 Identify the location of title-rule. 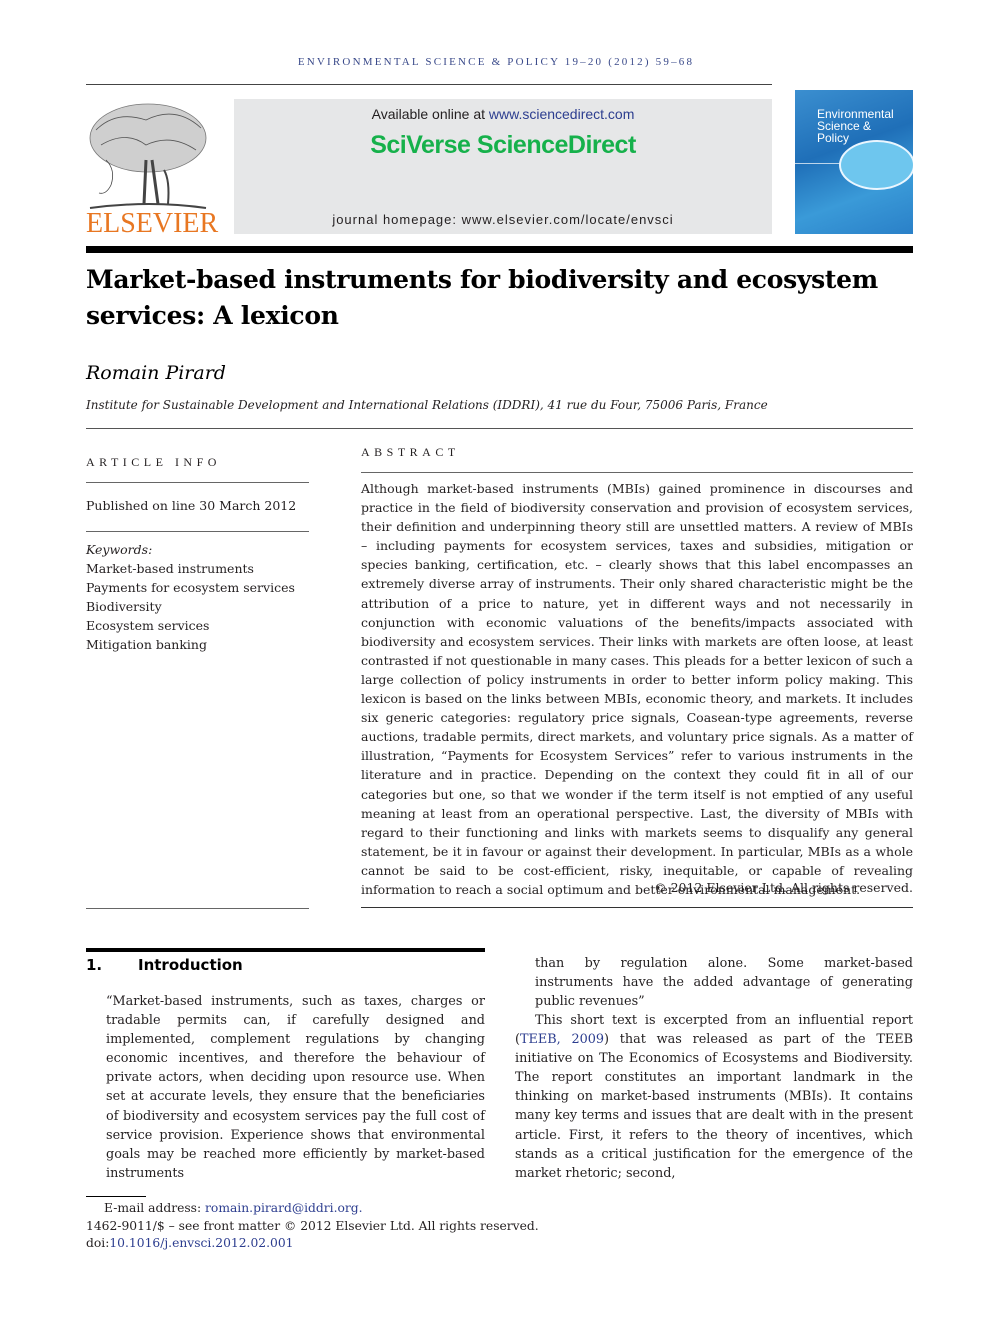
(499, 249).